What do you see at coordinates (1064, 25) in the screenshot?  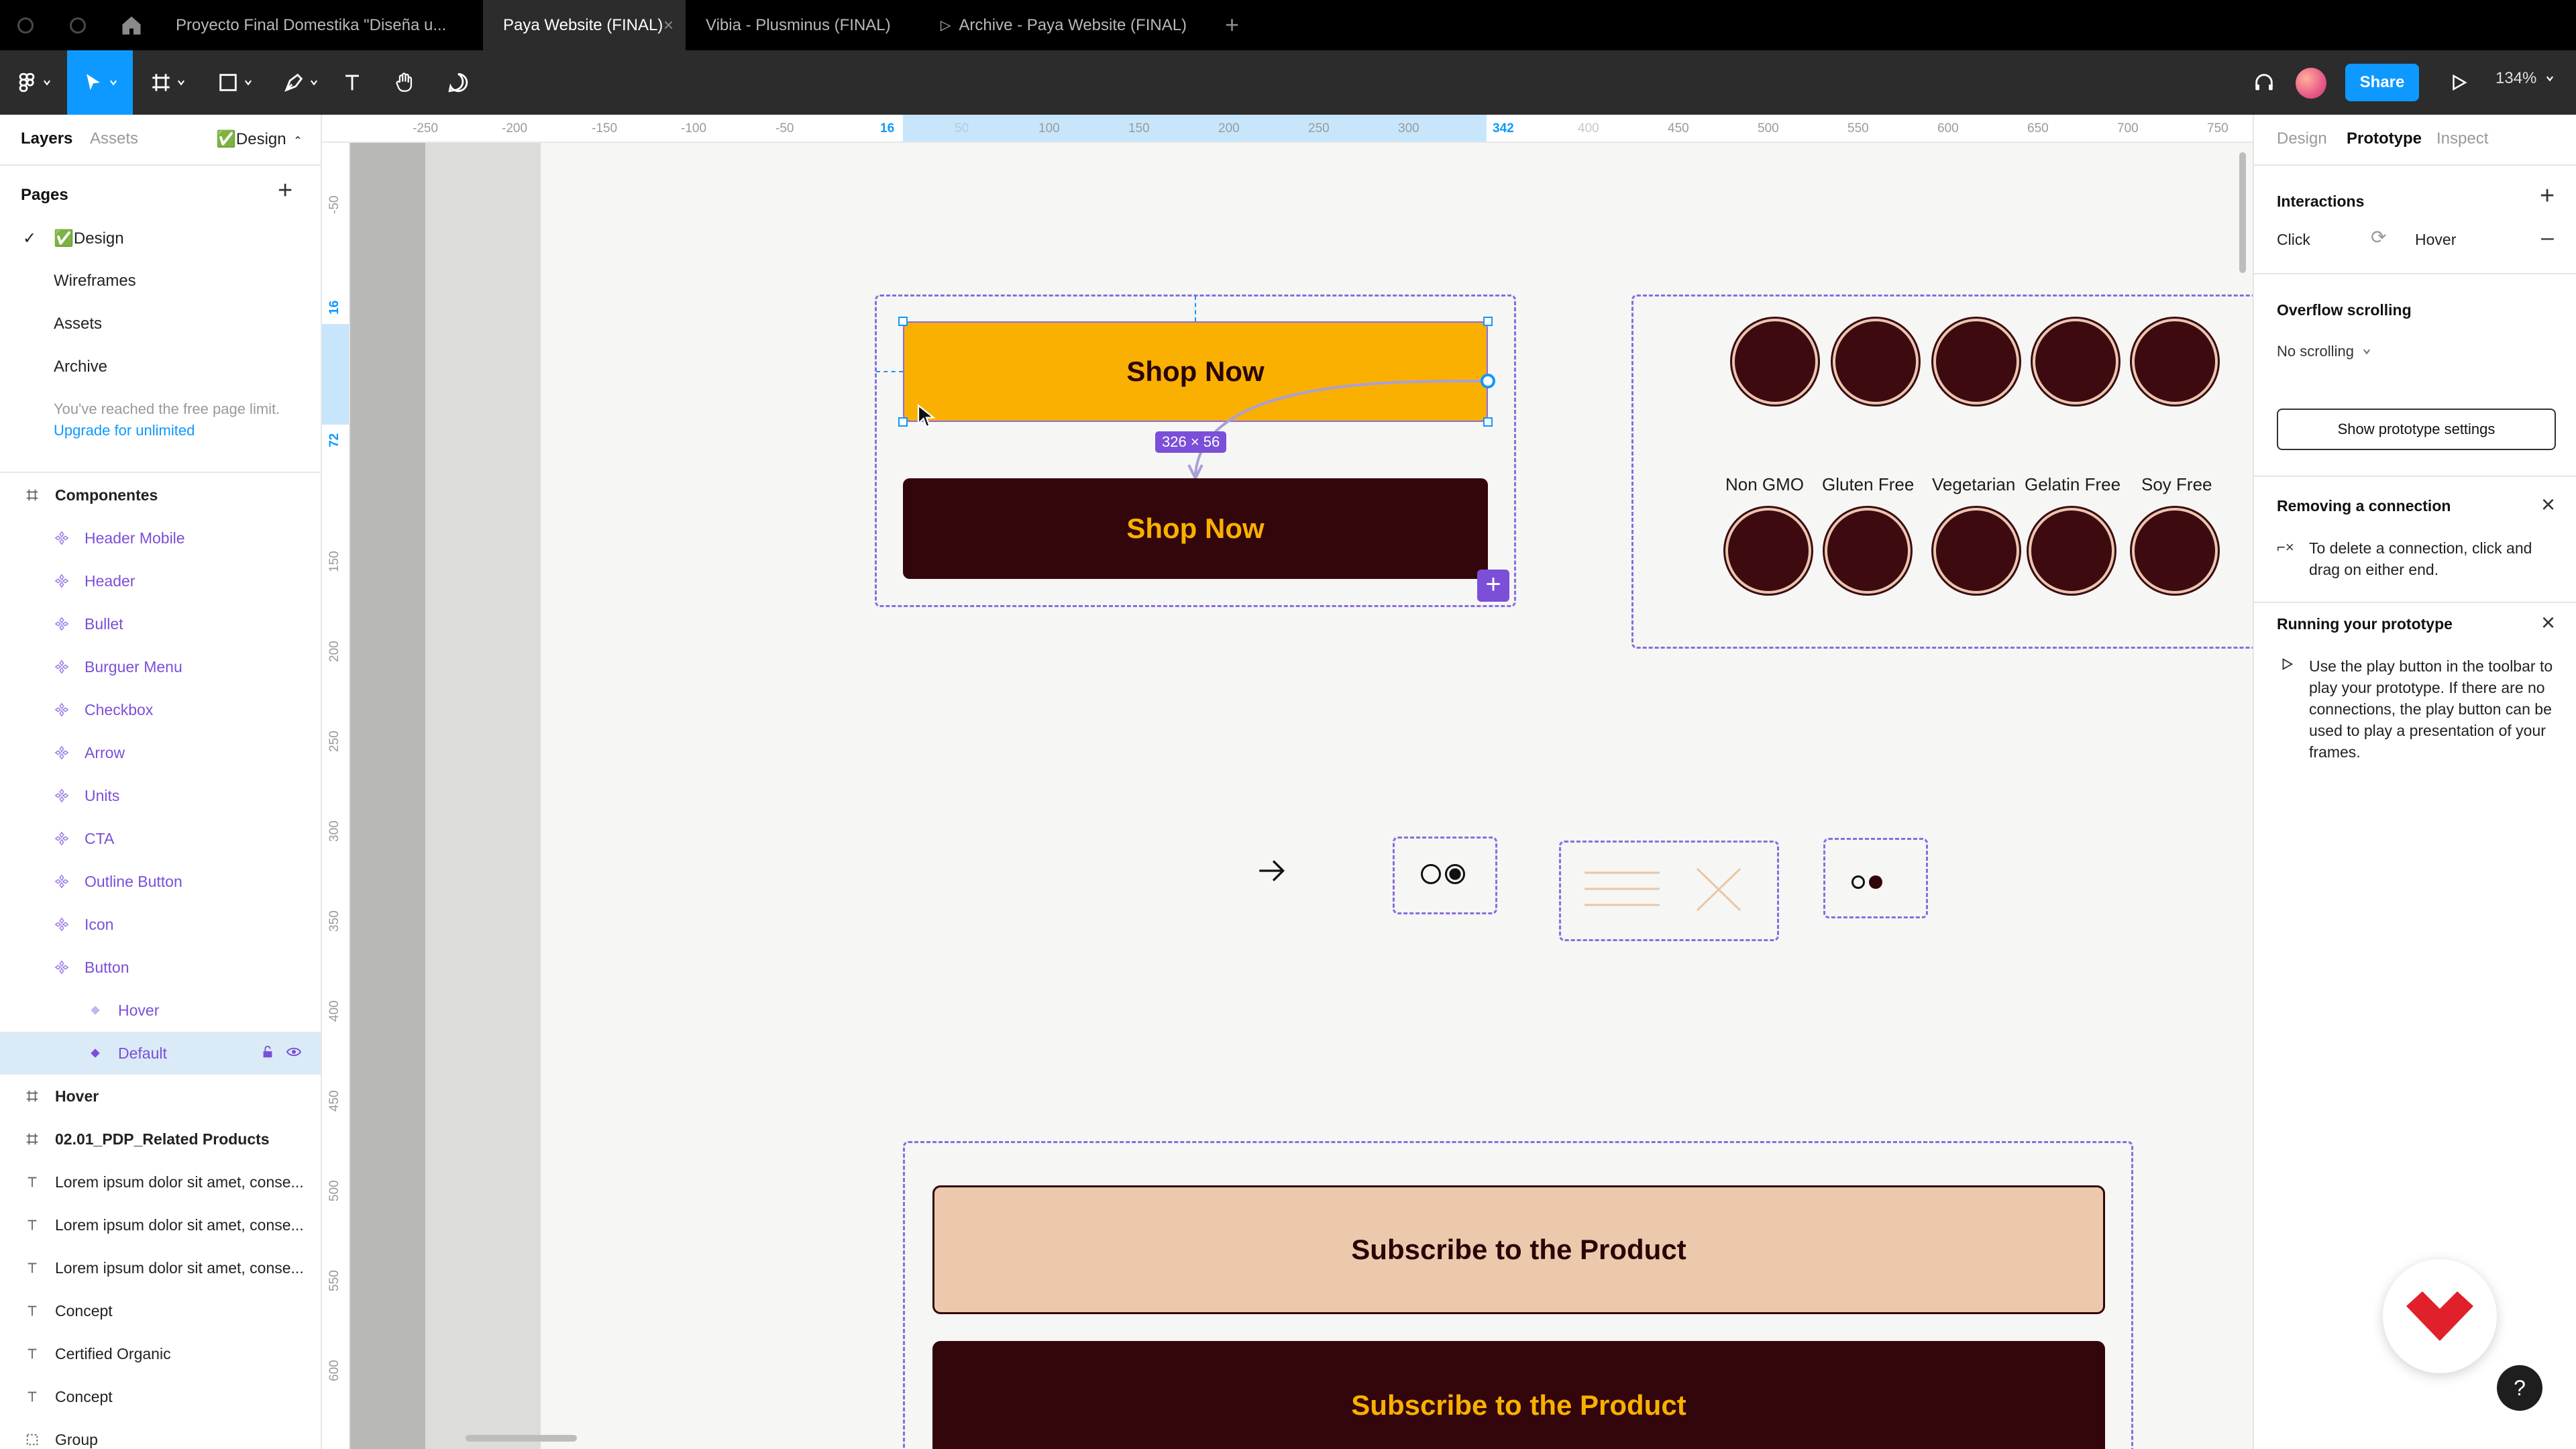 I see `tab-archive: ▷ Archive - Paya Website (FINAL)` at bounding box center [1064, 25].